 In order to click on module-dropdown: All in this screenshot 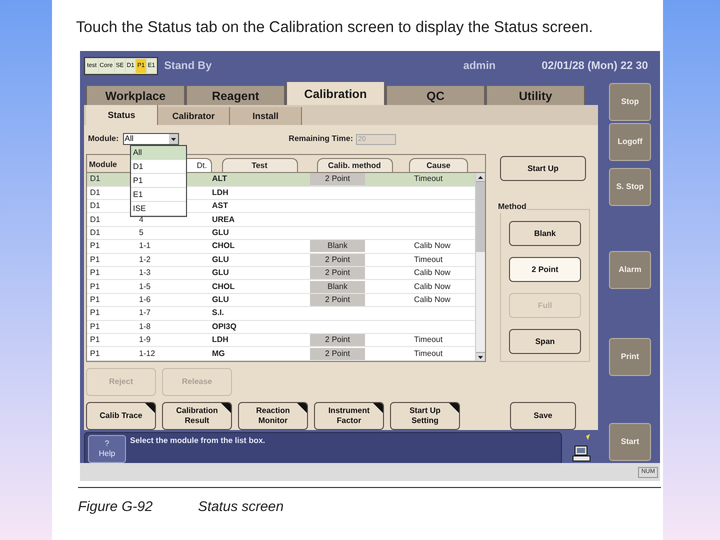, I will do `click(150, 139)`.